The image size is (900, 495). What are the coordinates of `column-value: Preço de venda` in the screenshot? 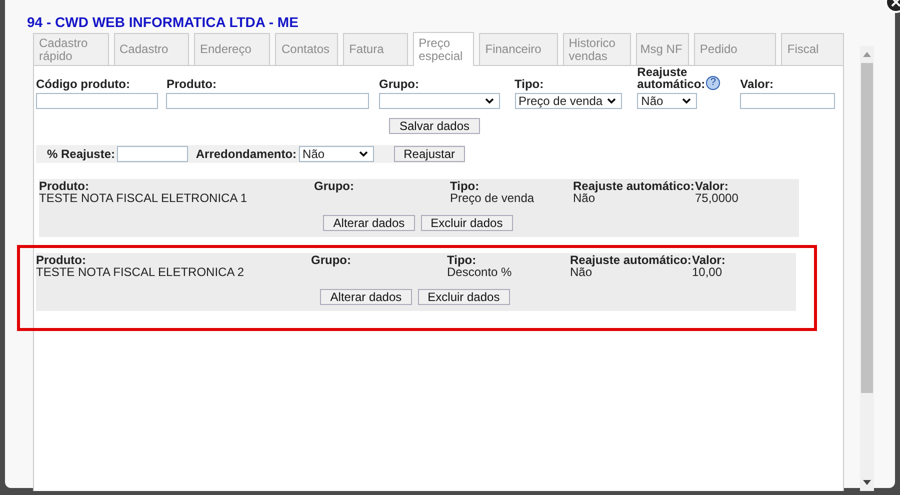 It's located at (493, 198).